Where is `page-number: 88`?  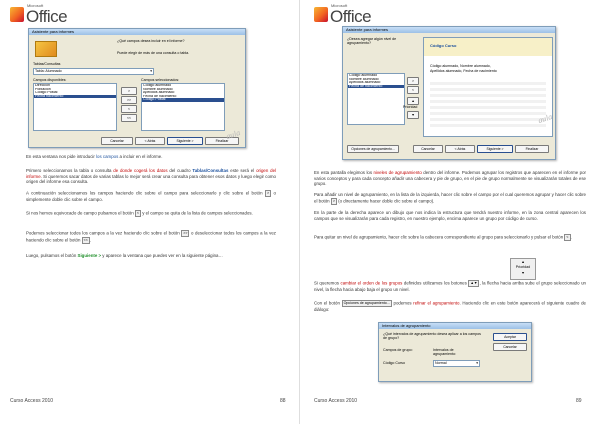 page-number: 88 is located at coordinates (283, 401).